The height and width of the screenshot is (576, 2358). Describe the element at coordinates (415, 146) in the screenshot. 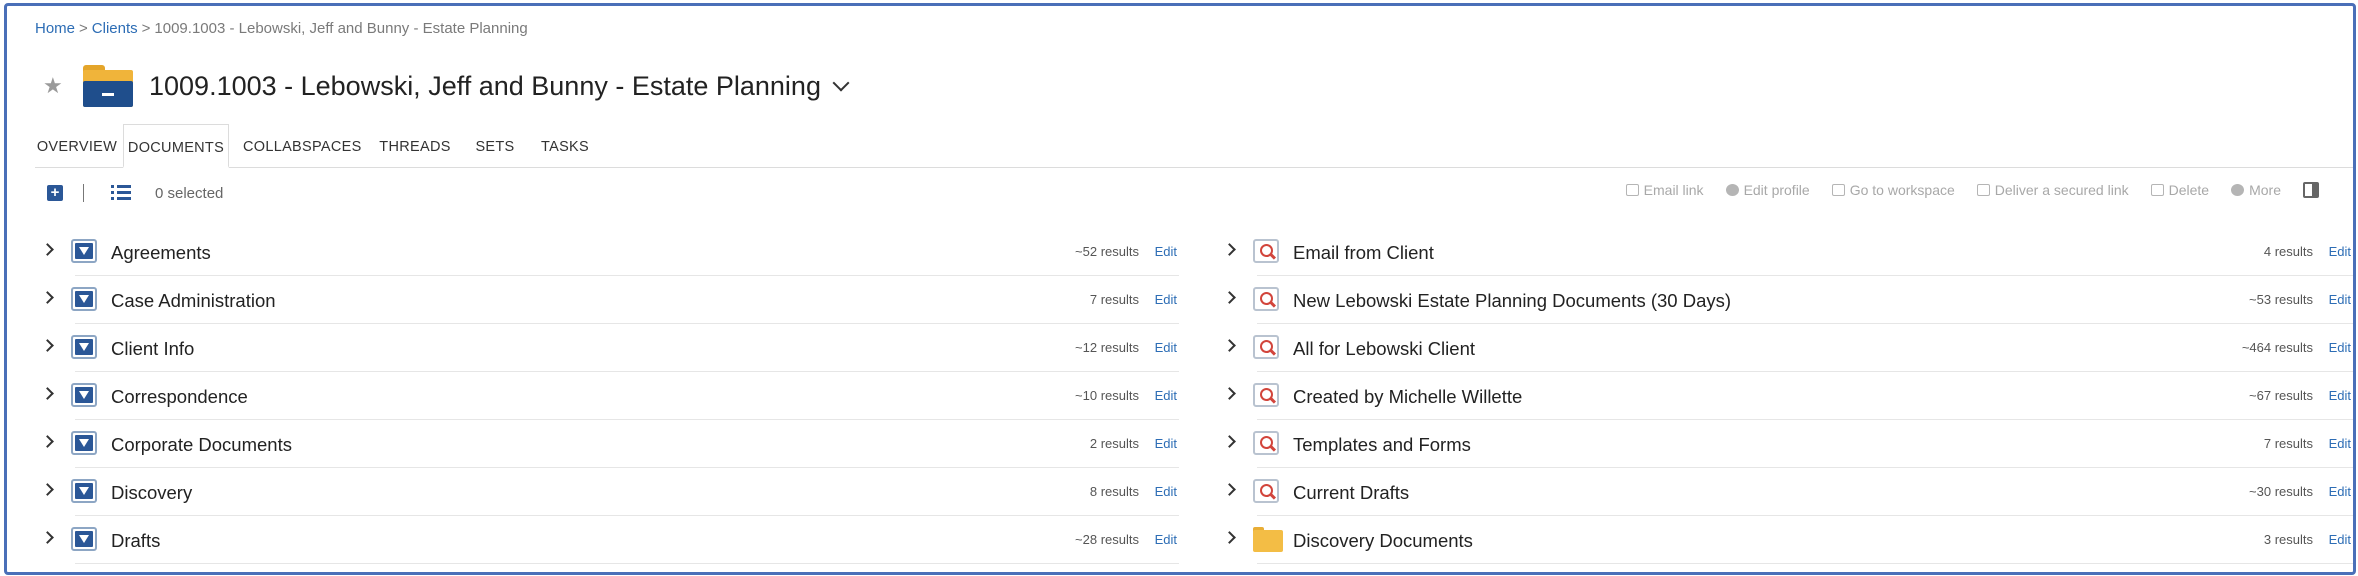

I see `tab-threads: THREADS` at that location.